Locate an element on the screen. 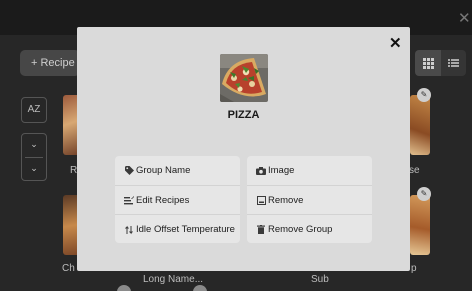 The width and height of the screenshot is (472, 291). scroll-buttons: ⌄ ⌄ is located at coordinates (34, 157).